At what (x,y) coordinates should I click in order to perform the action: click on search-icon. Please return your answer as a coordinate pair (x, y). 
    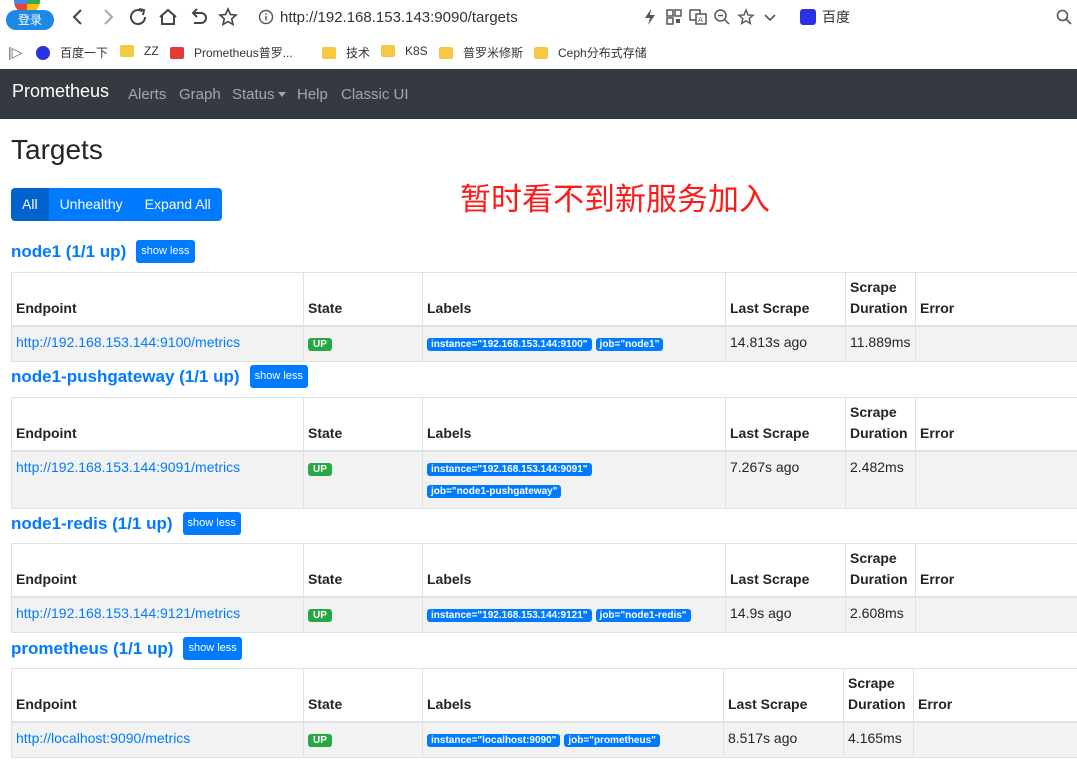
    Looking at the image, I should click on (1064, 17).